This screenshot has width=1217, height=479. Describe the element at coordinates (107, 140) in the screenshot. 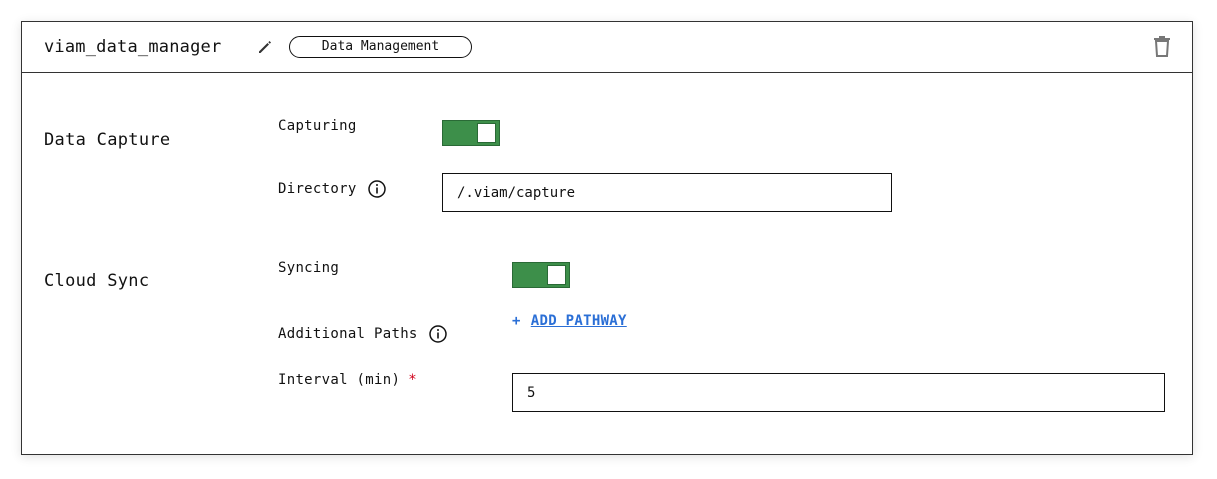

I see `data-capture-section-title: Data Capture` at that location.